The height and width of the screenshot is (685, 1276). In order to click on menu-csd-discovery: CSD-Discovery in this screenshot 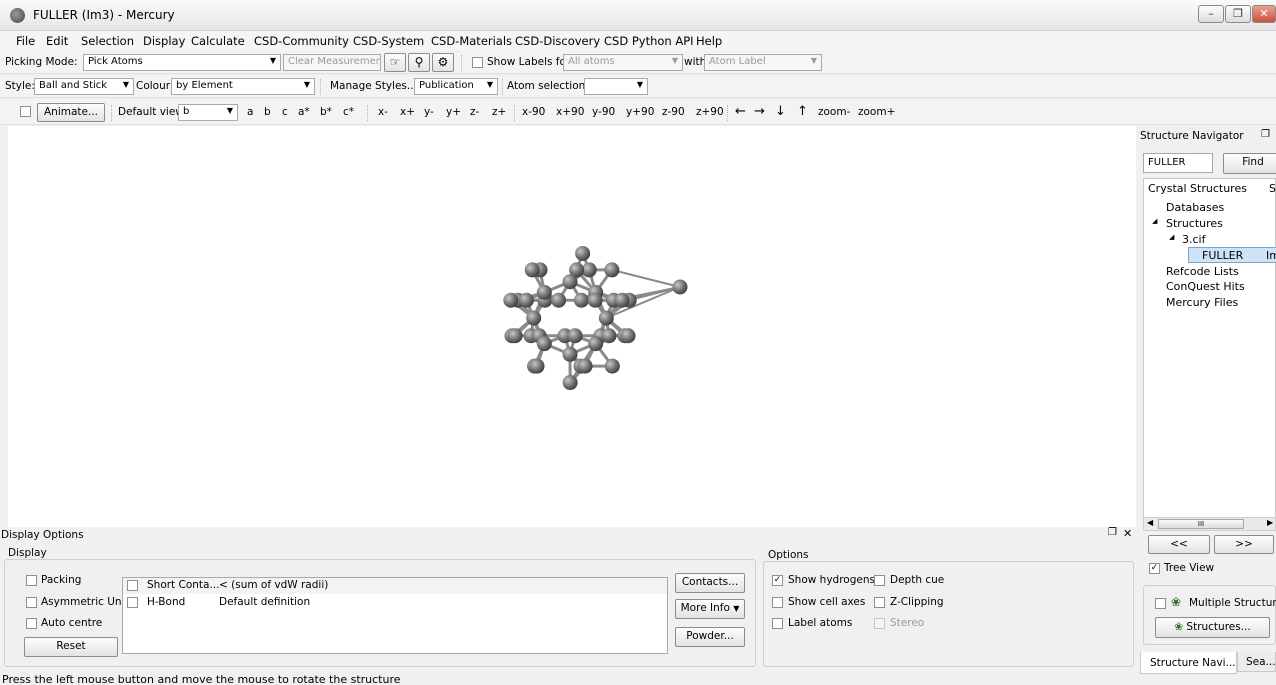, I will do `click(557, 41)`.